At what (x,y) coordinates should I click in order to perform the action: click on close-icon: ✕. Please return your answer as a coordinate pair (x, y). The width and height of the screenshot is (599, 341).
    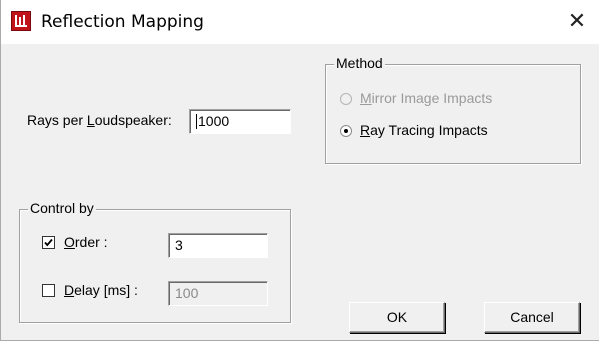
    Looking at the image, I should click on (577, 22).